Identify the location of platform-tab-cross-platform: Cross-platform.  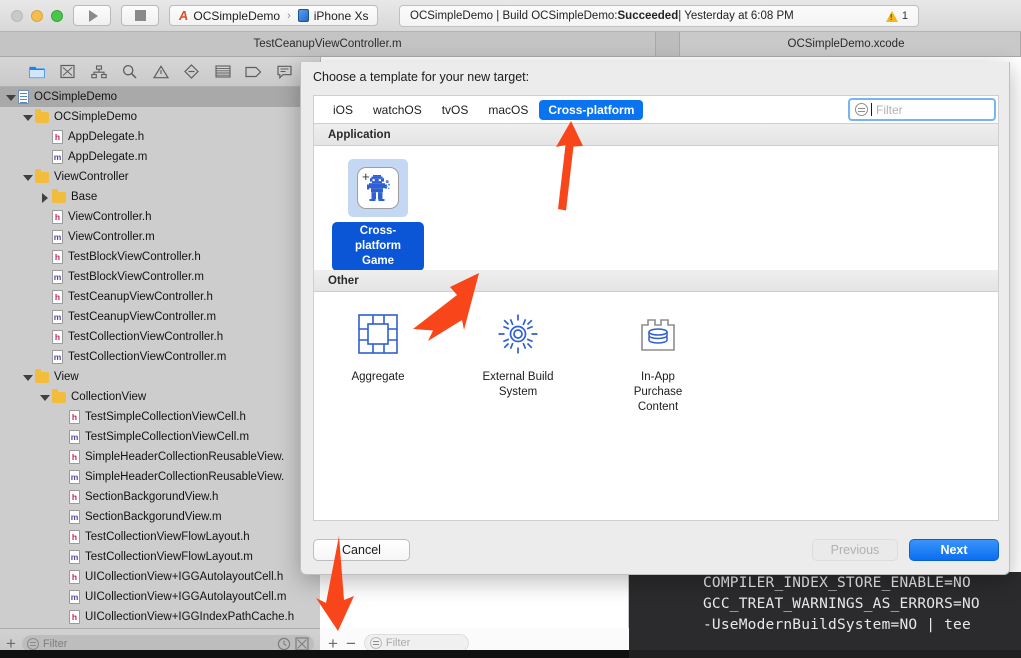
(591, 109).